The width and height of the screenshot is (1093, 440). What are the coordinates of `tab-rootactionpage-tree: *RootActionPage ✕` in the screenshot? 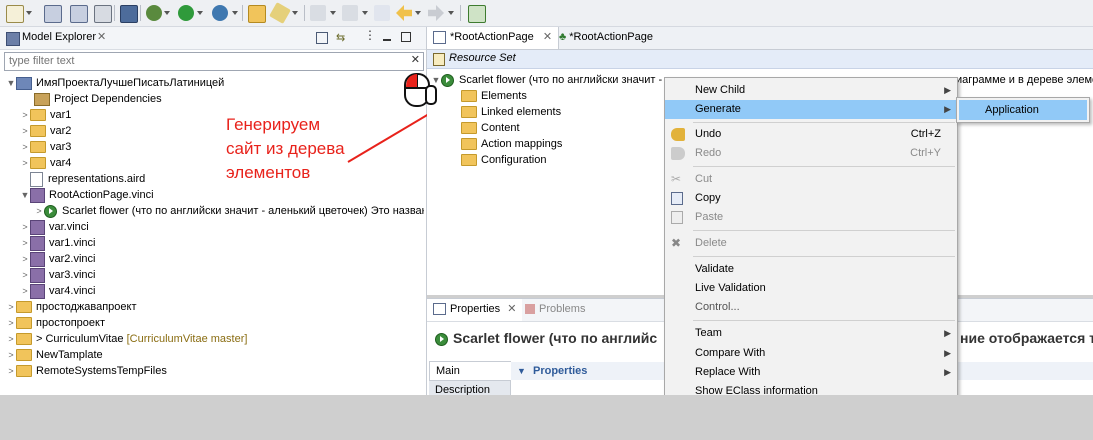 It's located at (493, 38).